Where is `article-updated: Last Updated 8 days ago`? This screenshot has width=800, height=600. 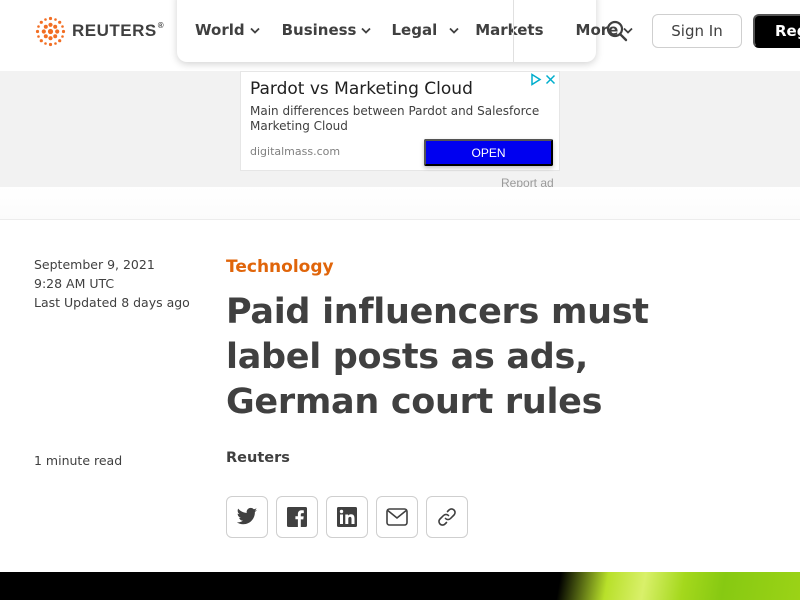
article-updated: Last Updated 8 days ago is located at coordinates (112, 302).